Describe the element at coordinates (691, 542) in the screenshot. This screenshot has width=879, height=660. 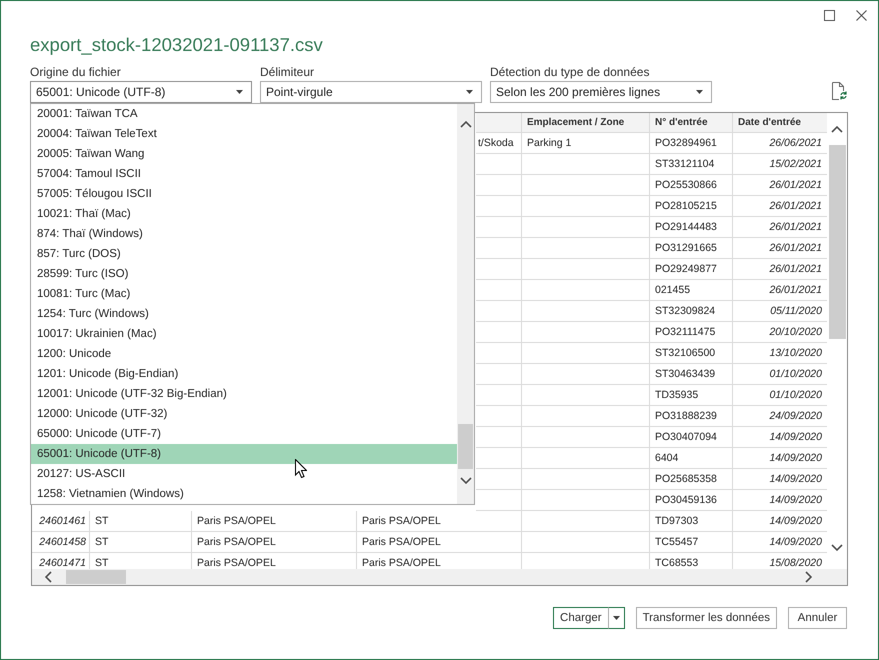
I see `table-cell: TC55457` at that location.